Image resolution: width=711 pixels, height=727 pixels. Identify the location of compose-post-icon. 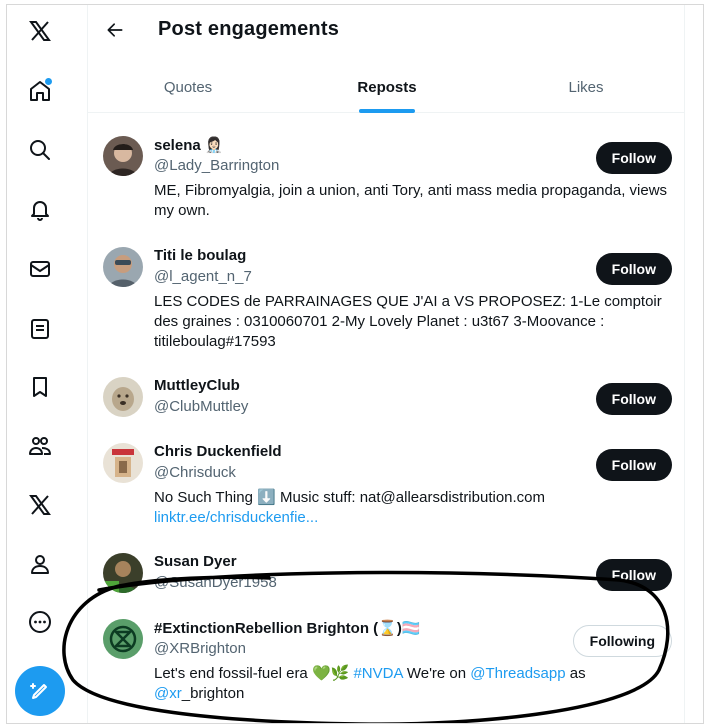
(38, 691).